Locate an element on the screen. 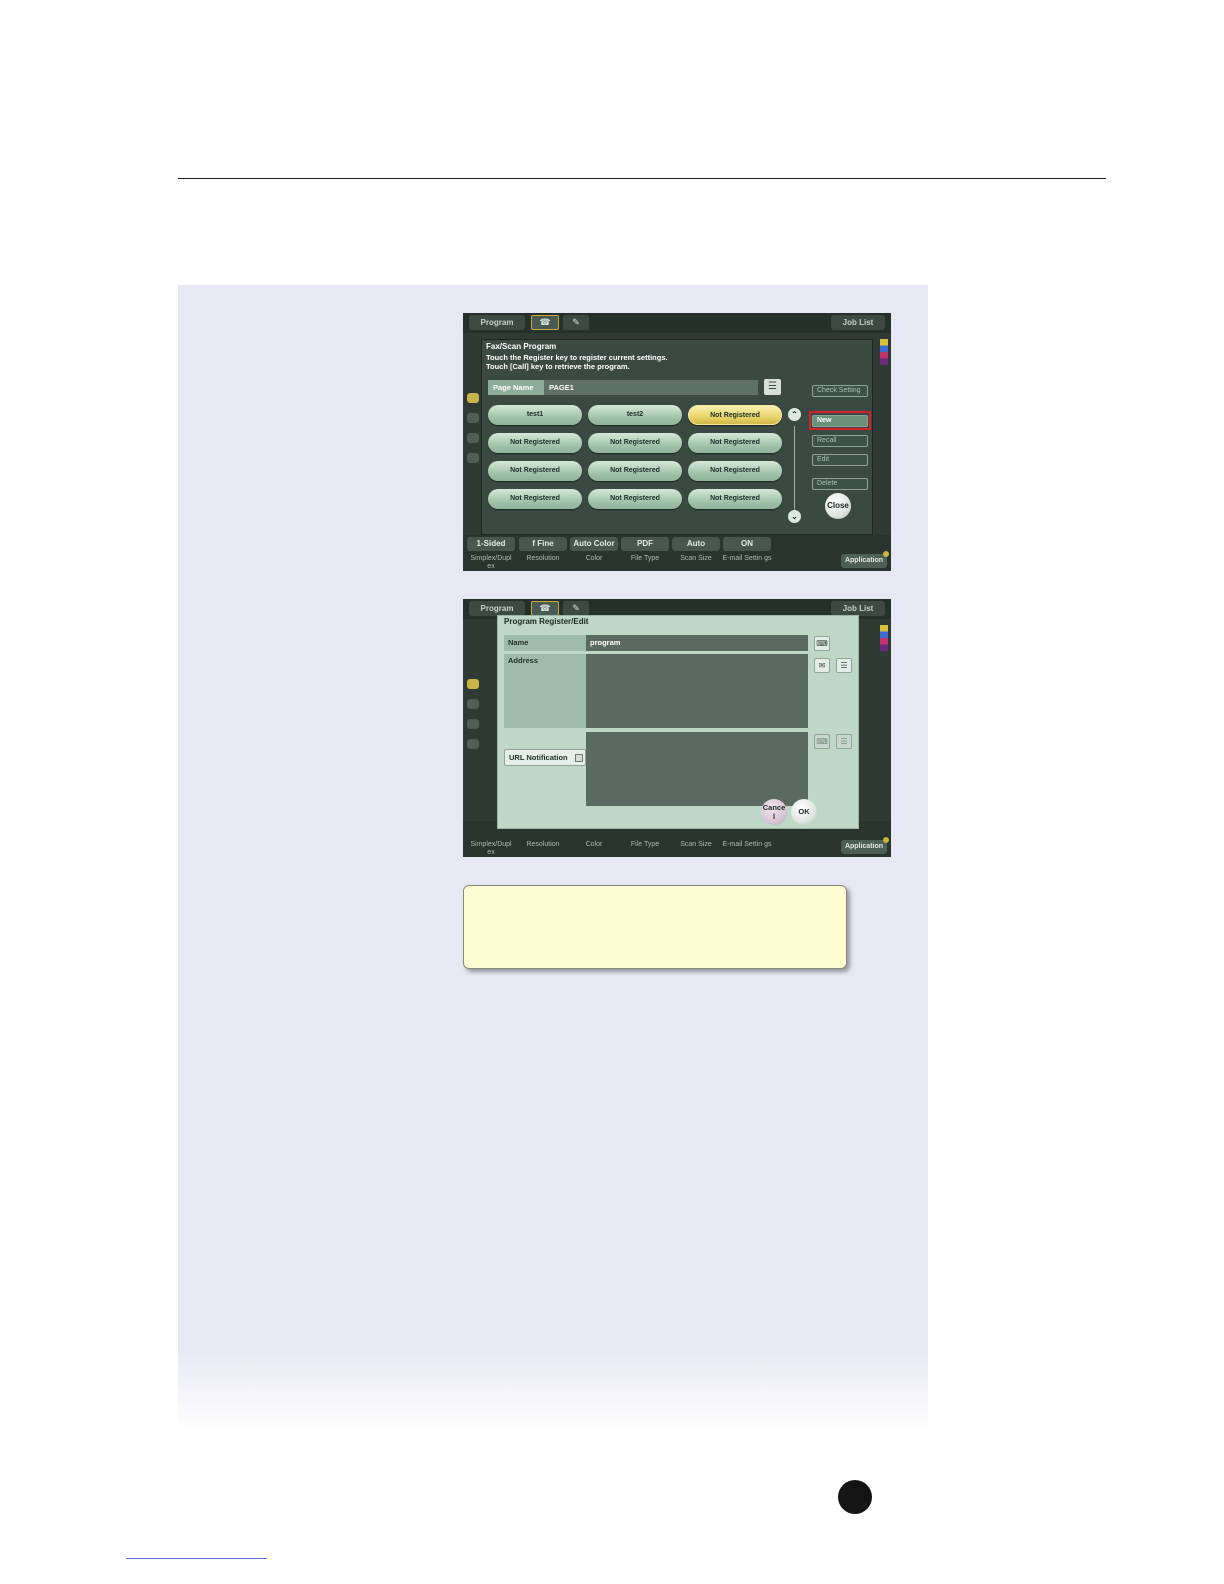 This screenshot has width=1224, height=1584. dialog-title: Fax/Scan Program is located at coordinates (521, 346).